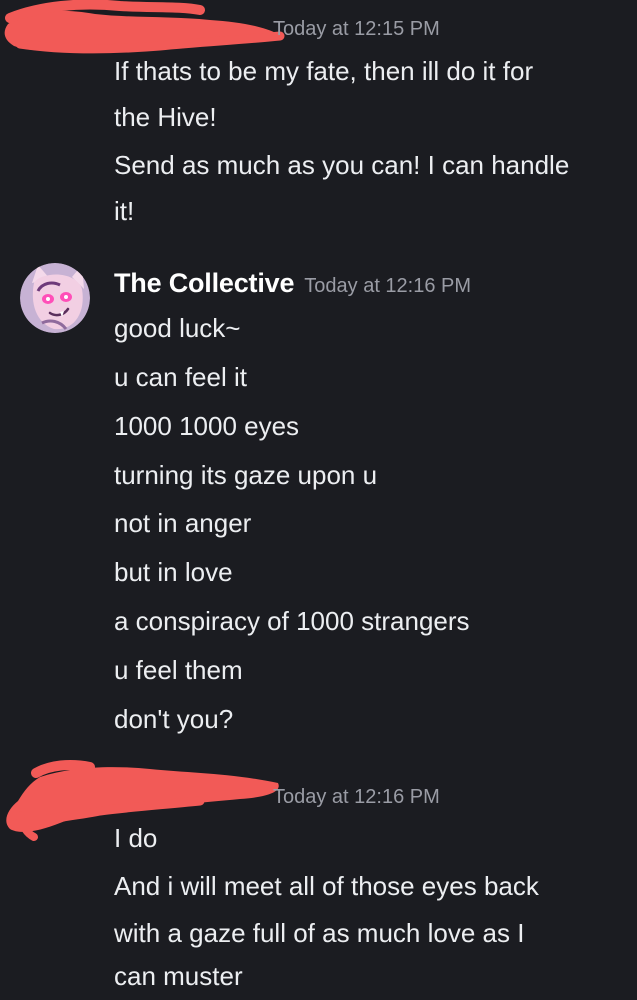  I want to click on message-1-line-4: it!, so click(124, 211).